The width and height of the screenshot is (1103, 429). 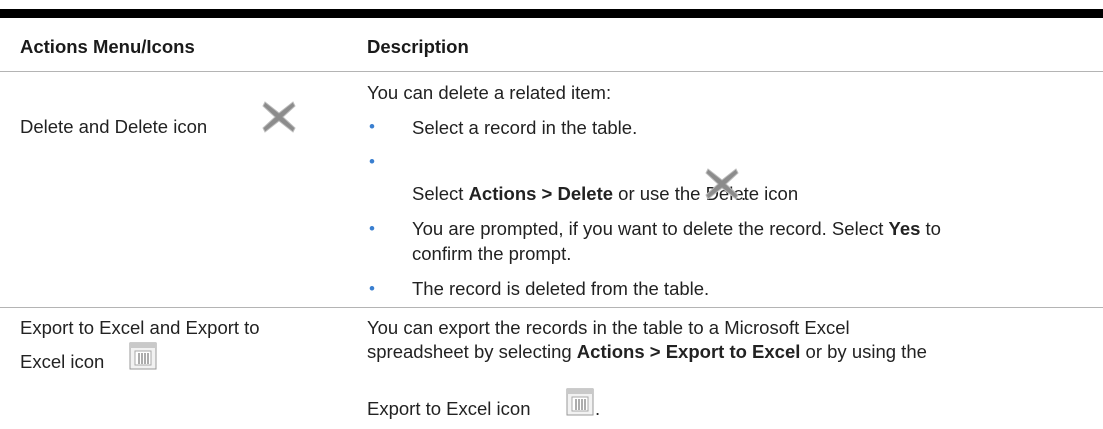 I want to click on column-header-actions: Actions Menu/Icons, so click(x=107, y=46).